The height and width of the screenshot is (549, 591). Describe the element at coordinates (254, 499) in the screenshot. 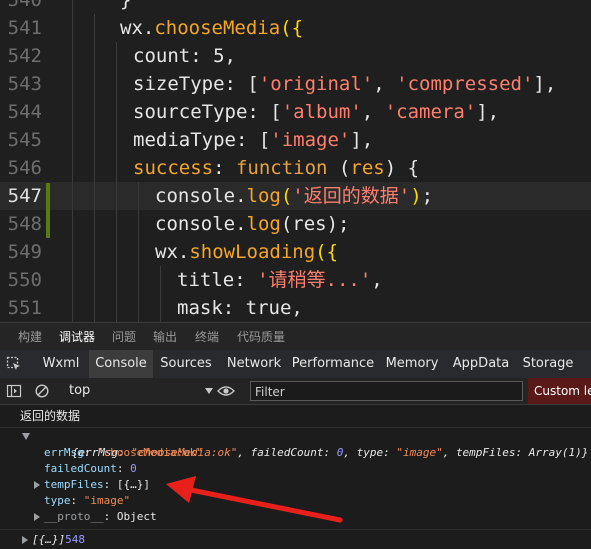

I see `red-annotation-arrow` at that location.